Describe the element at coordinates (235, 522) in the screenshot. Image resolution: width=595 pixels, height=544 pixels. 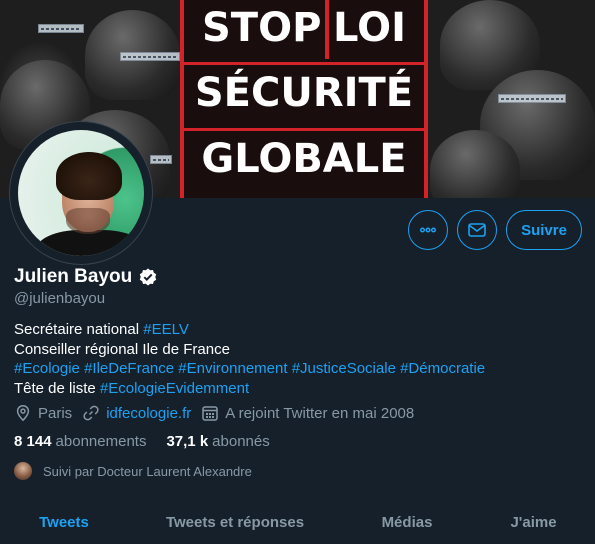
I see `tab-tweets-replies: Tweets et réponses` at that location.